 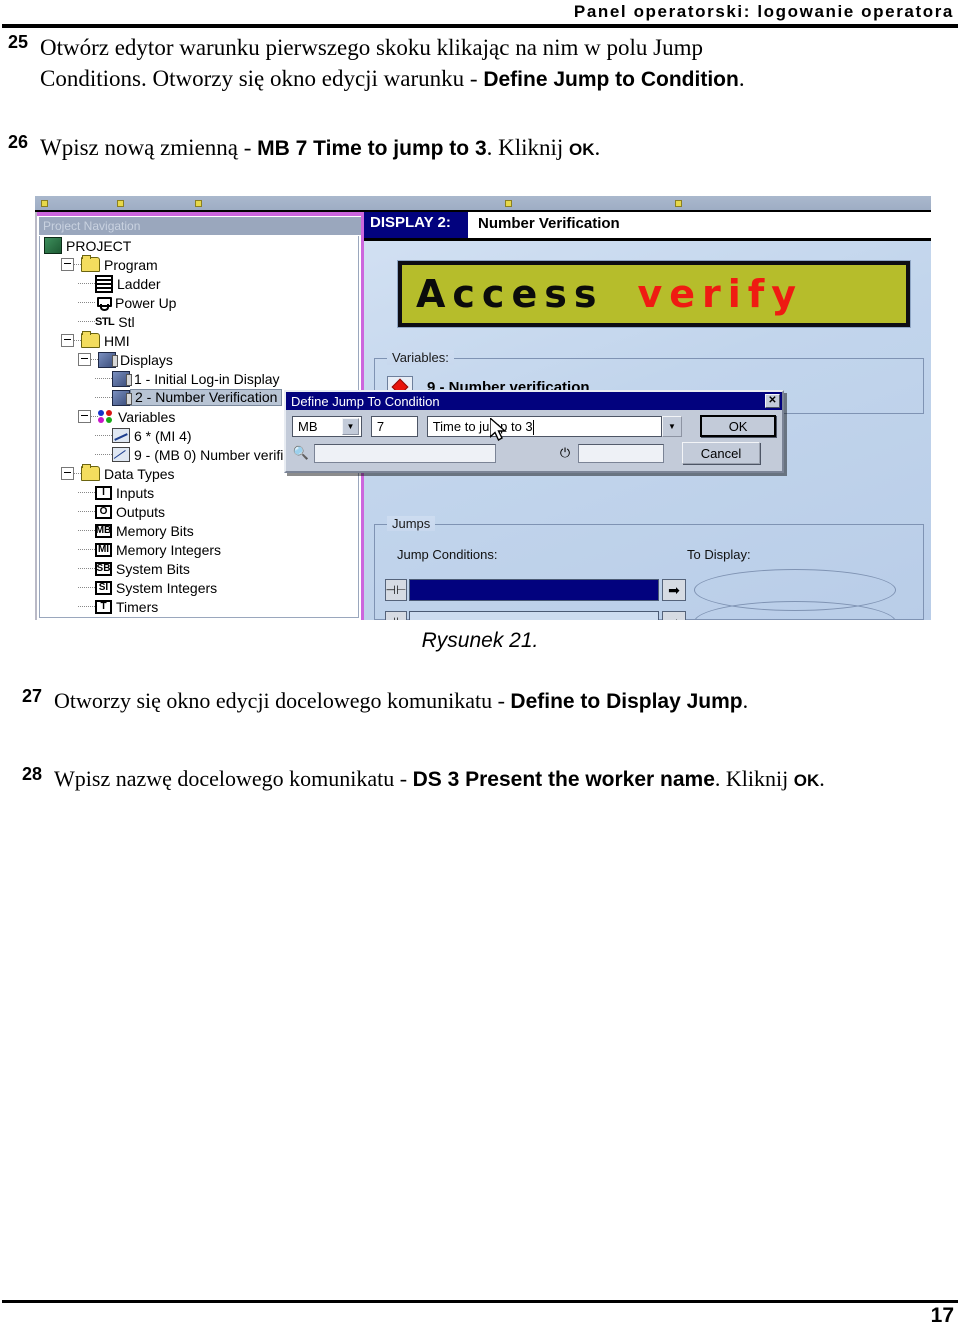 What do you see at coordinates (199, 492) in the screenshot?
I see `tree-item: I Inputs` at bounding box center [199, 492].